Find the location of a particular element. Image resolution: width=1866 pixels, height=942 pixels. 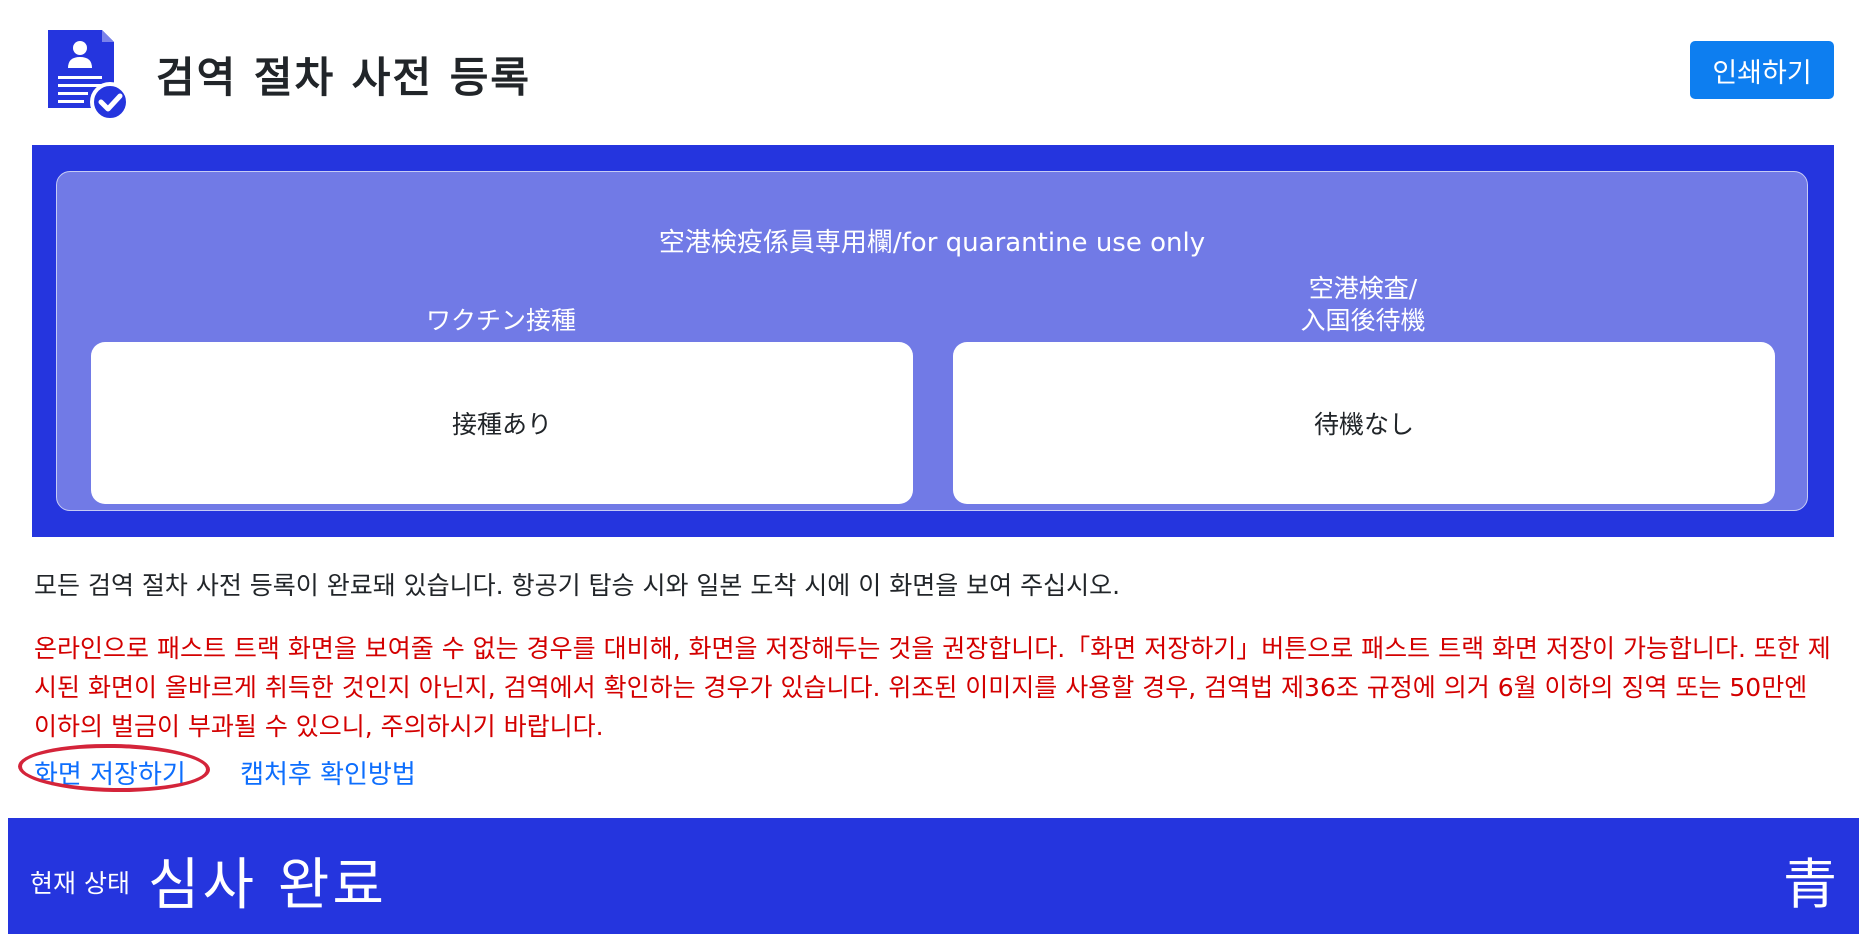

print-button: 인쇄하기 is located at coordinates (1762, 70).